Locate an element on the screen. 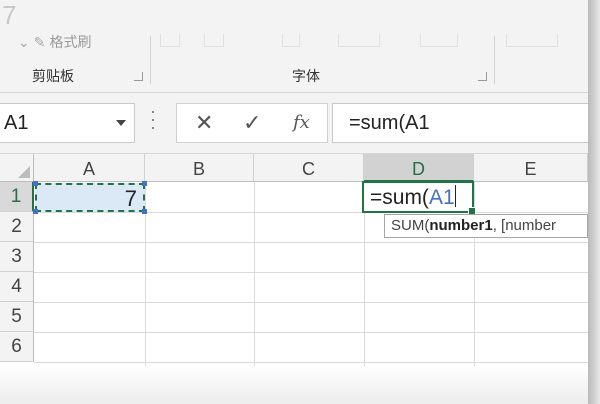  align-control-faint is located at coordinates (532, 40).